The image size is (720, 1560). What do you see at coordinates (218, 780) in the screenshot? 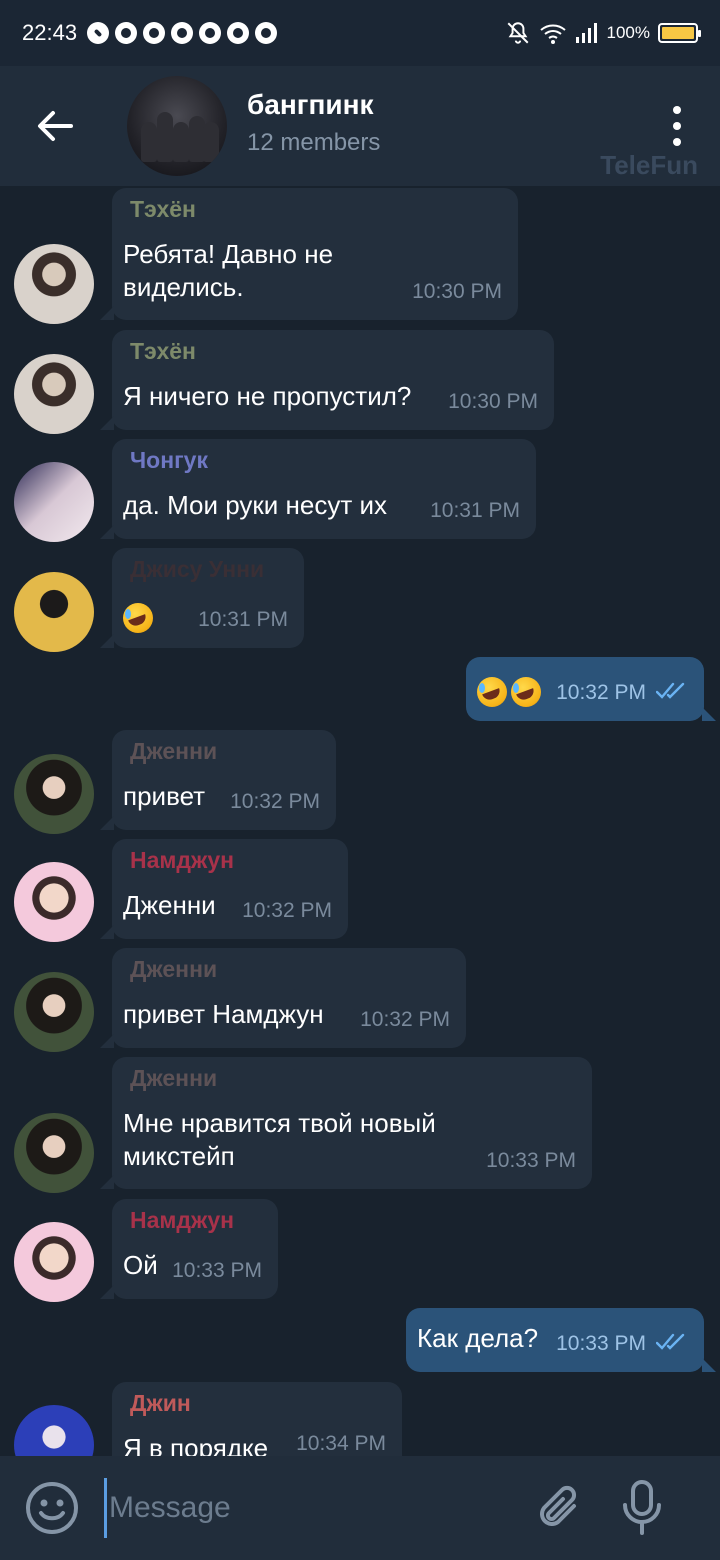
I see `incoming-message: Дженни привет 10:32 PM` at bounding box center [218, 780].